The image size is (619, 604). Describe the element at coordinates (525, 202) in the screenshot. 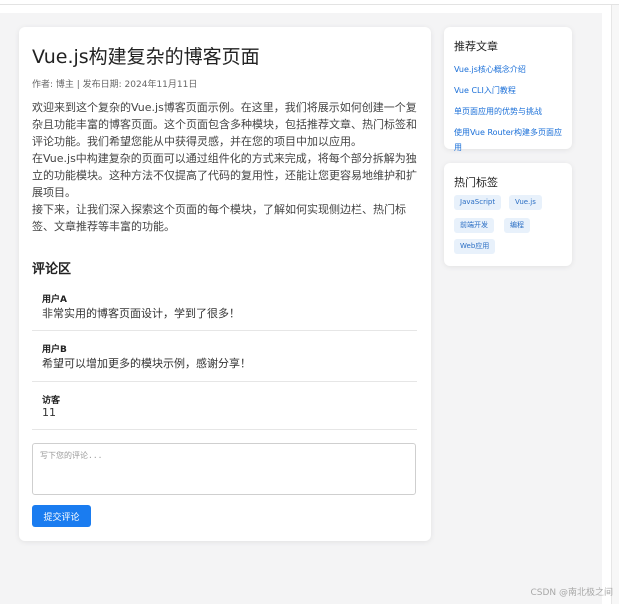

I see `tag-vuejs: Vue.js` at that location.